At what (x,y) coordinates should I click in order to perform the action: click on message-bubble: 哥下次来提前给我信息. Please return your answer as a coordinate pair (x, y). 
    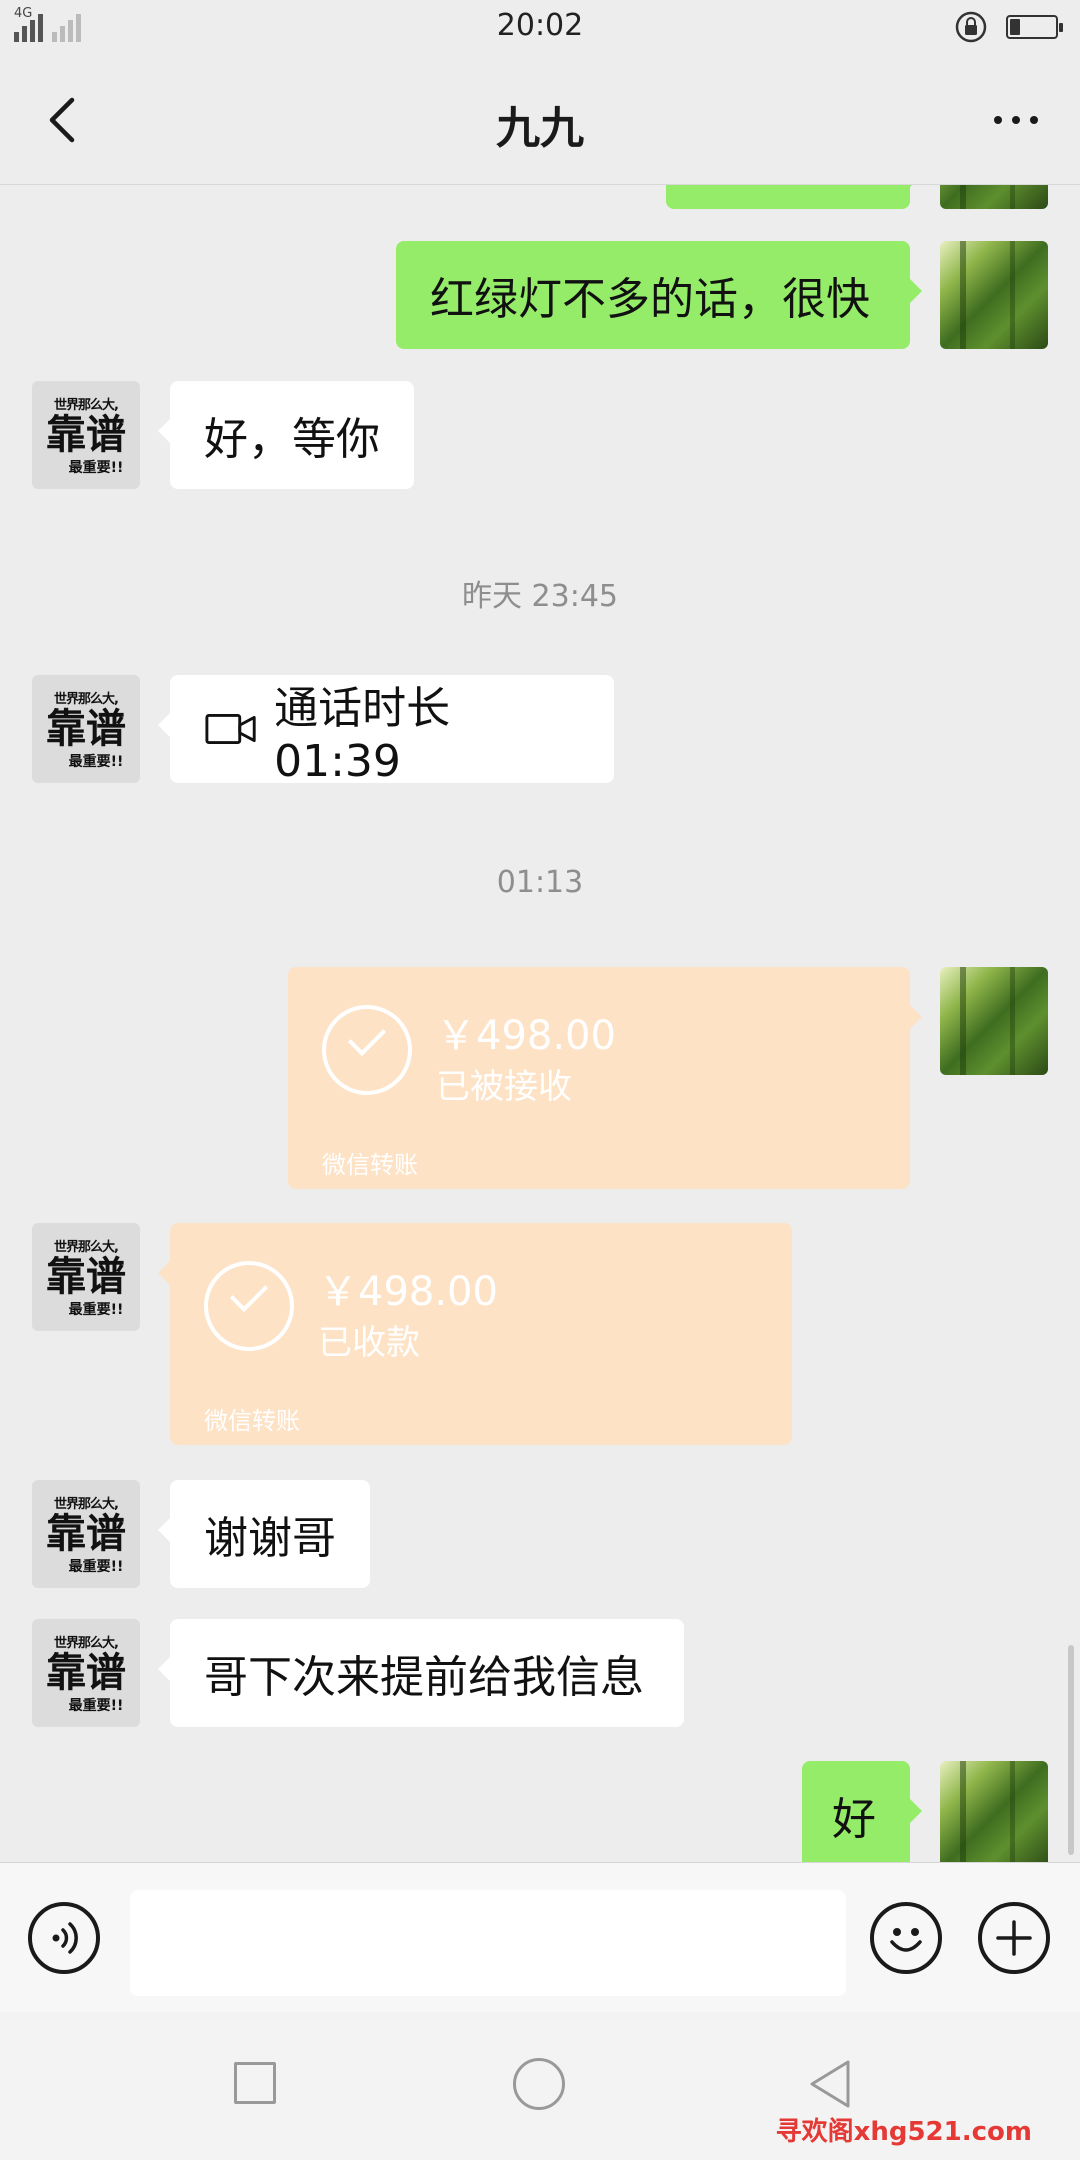
    Looking at the image, I should click on (421, 1673).